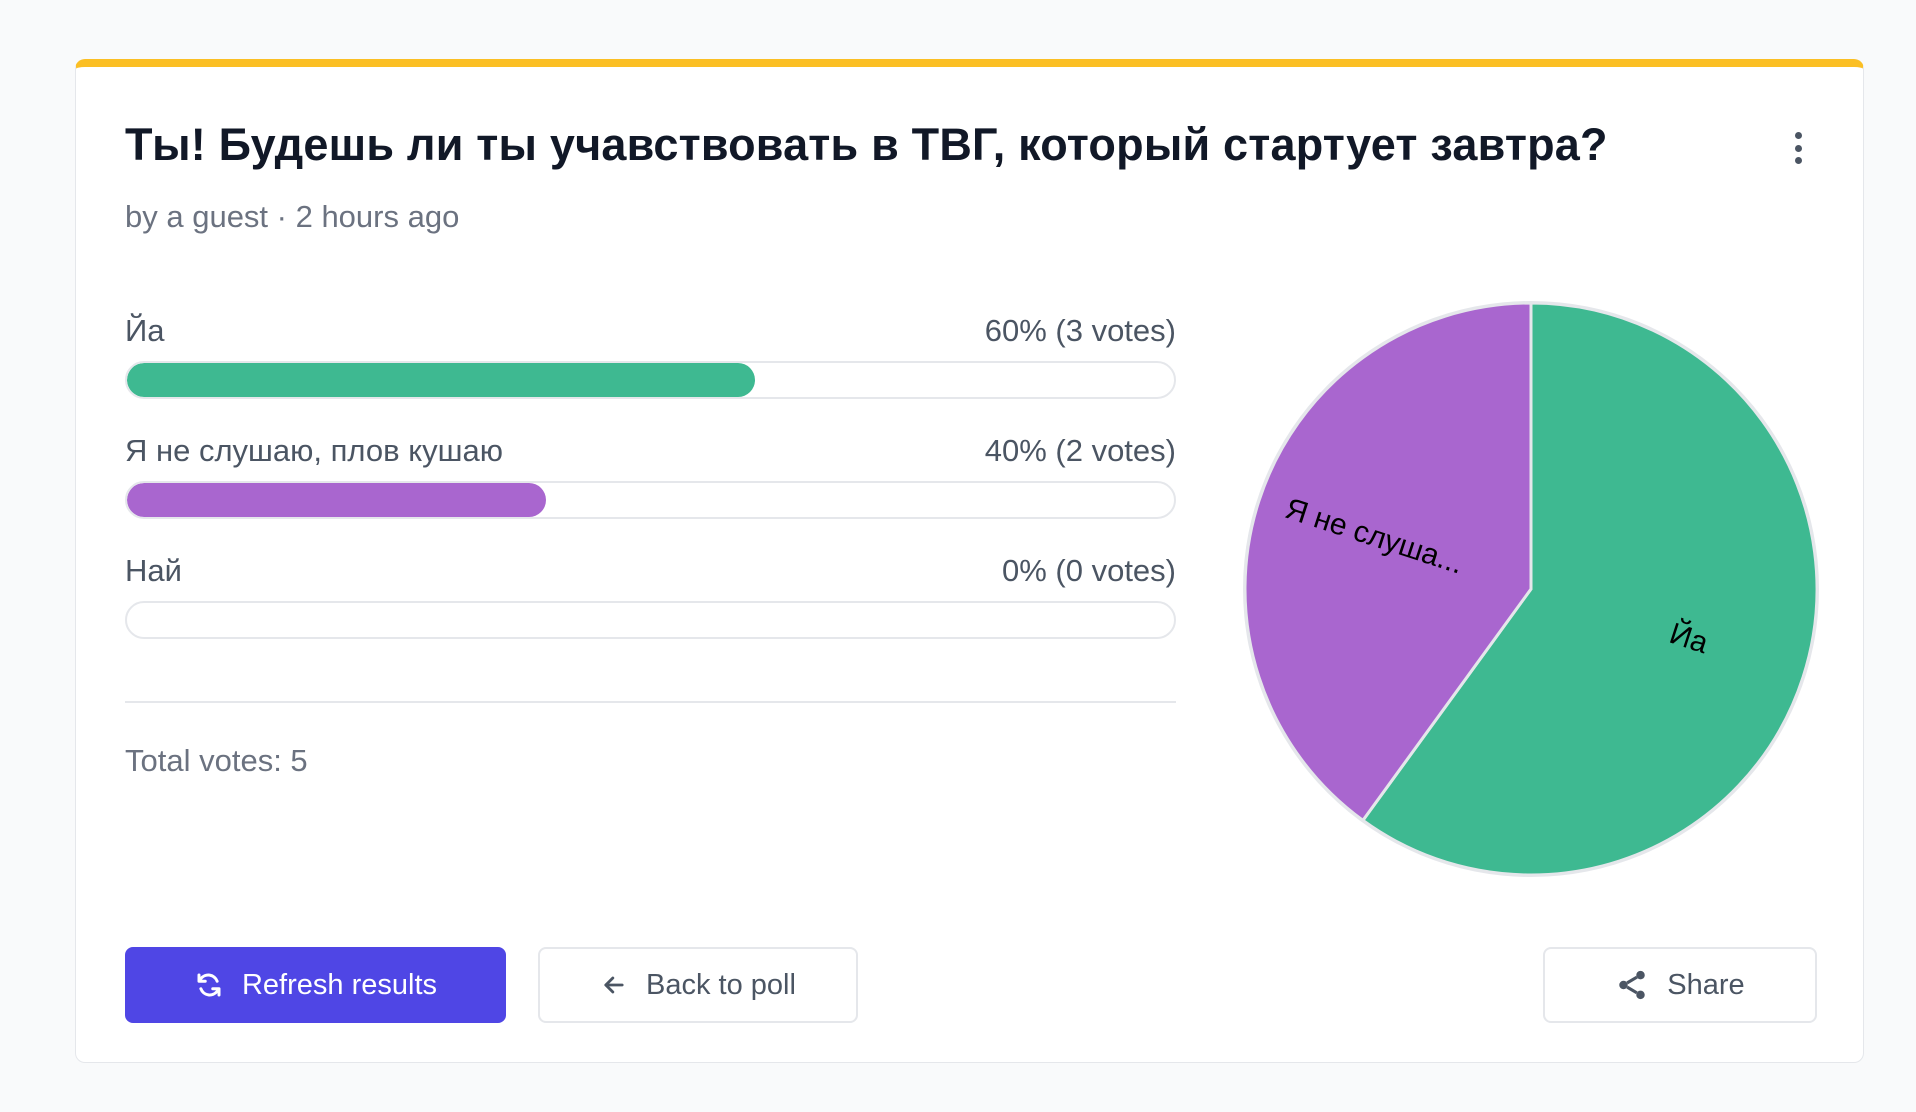 Image resolution: width=1916 pixels, height=1112 pixels. Describe the element at coordinates (216, 760) in the screenshot. I see `total-votes: Total votes: 5` at that location.